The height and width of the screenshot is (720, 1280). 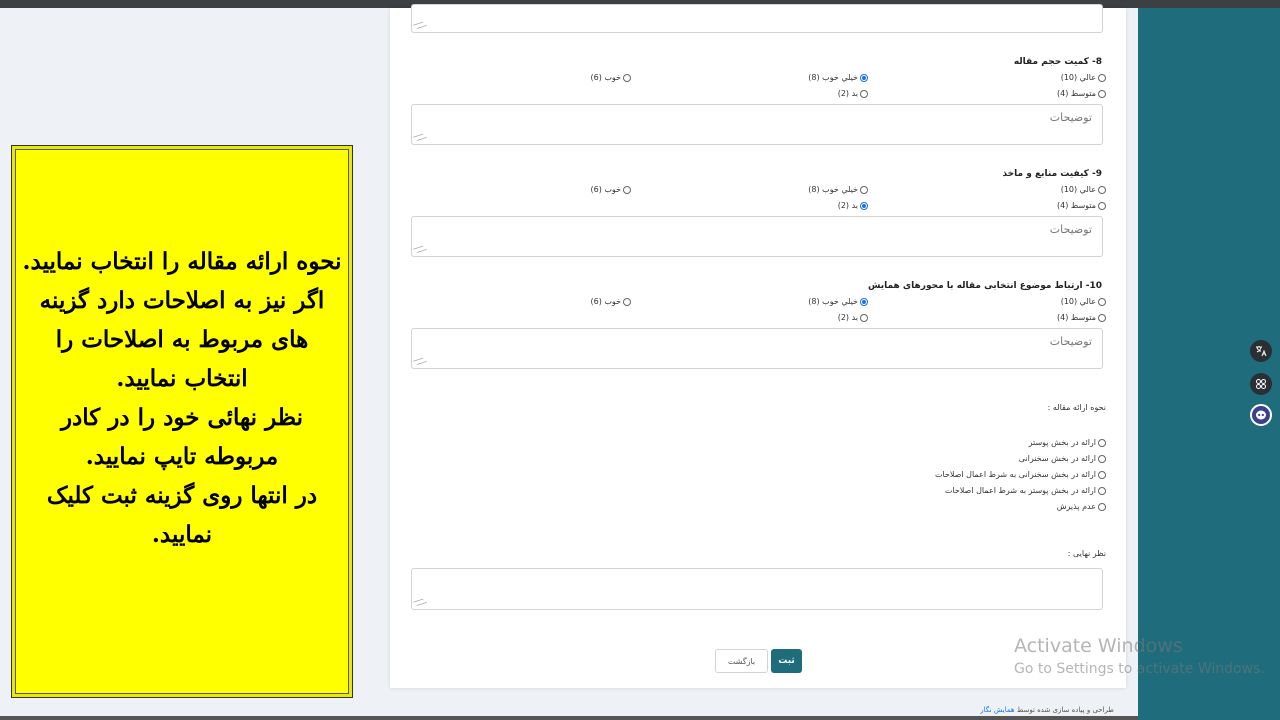 I want to click on q10-option-very-good: خیلي خوب (8), so click(x=838, y=301).